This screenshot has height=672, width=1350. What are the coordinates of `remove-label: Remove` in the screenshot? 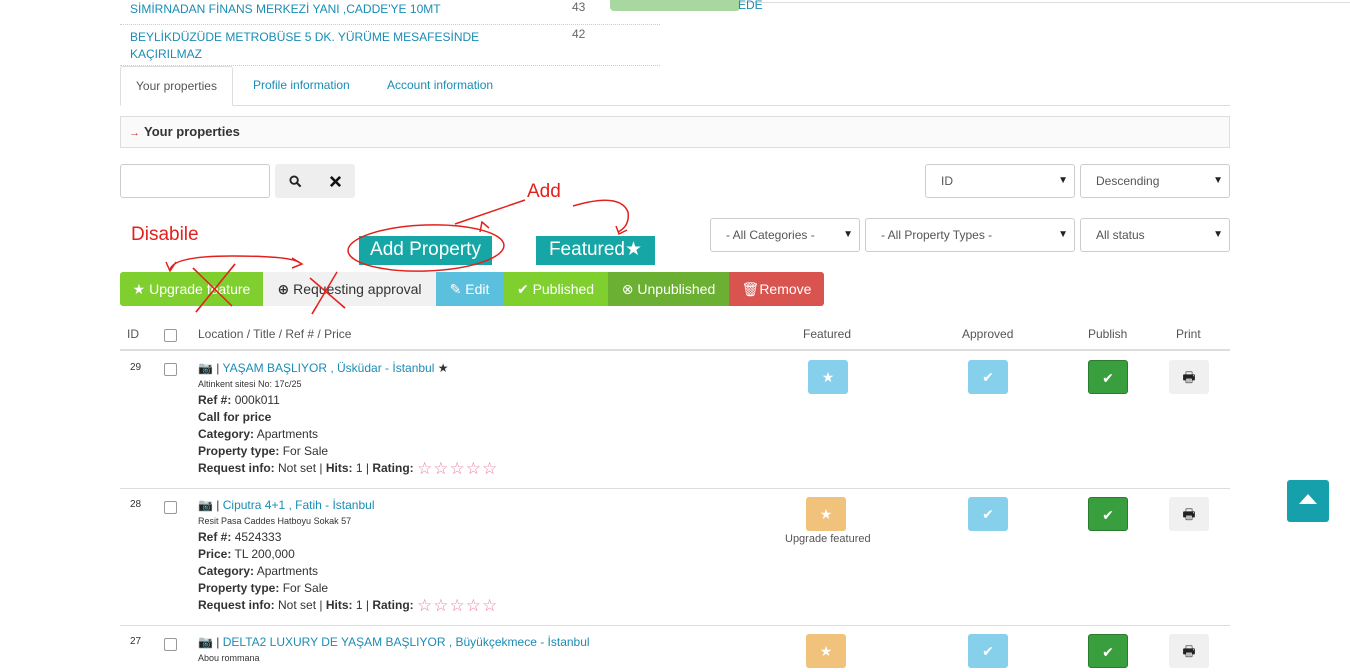 It's located at (785, 289).